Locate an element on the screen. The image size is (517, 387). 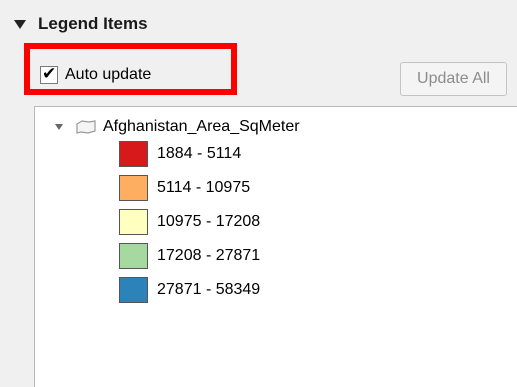
legend-item: 10975 - 17208 is located at coordinates (189, 222).